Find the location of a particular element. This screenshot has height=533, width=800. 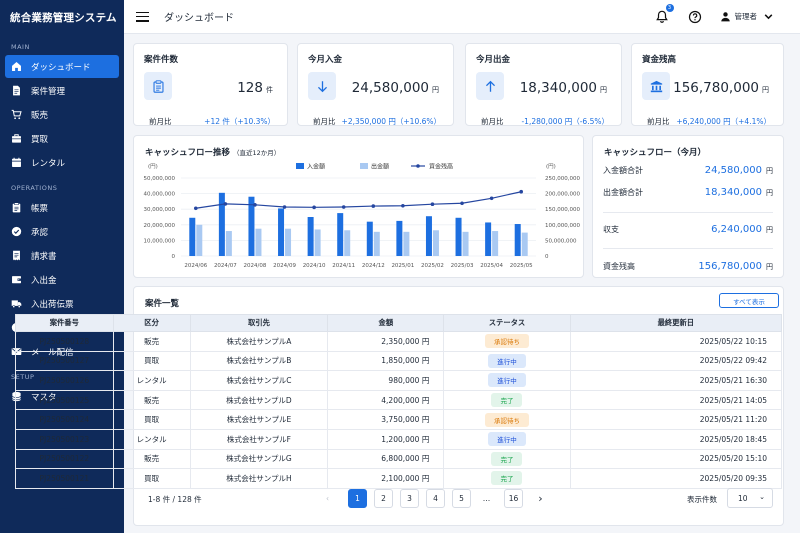

page-button: 1 is located at coordinates (357, 498).